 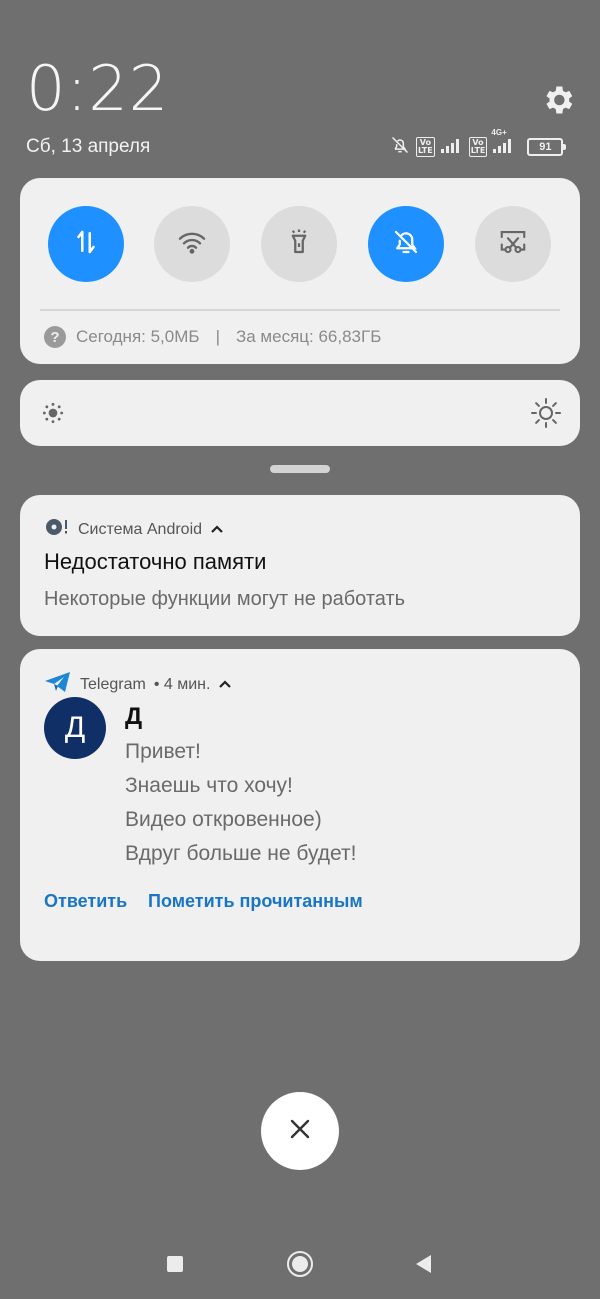 I want to click on screenshot-toggle, so click(x=513, y=244).